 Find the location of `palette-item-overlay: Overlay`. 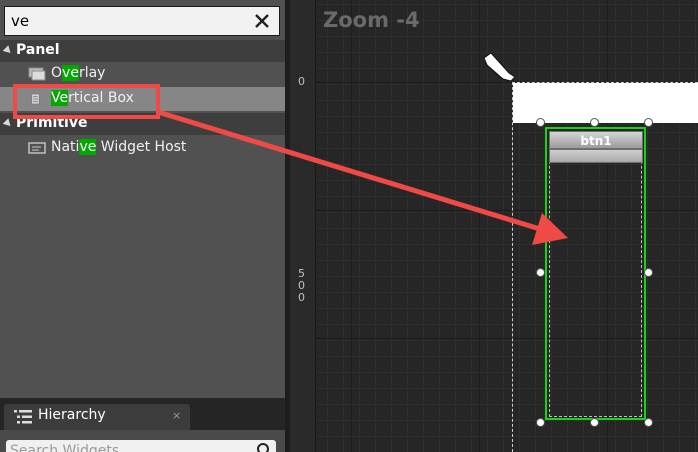

palette-item-overlay: Overlay is located at coordinates (142, 74).